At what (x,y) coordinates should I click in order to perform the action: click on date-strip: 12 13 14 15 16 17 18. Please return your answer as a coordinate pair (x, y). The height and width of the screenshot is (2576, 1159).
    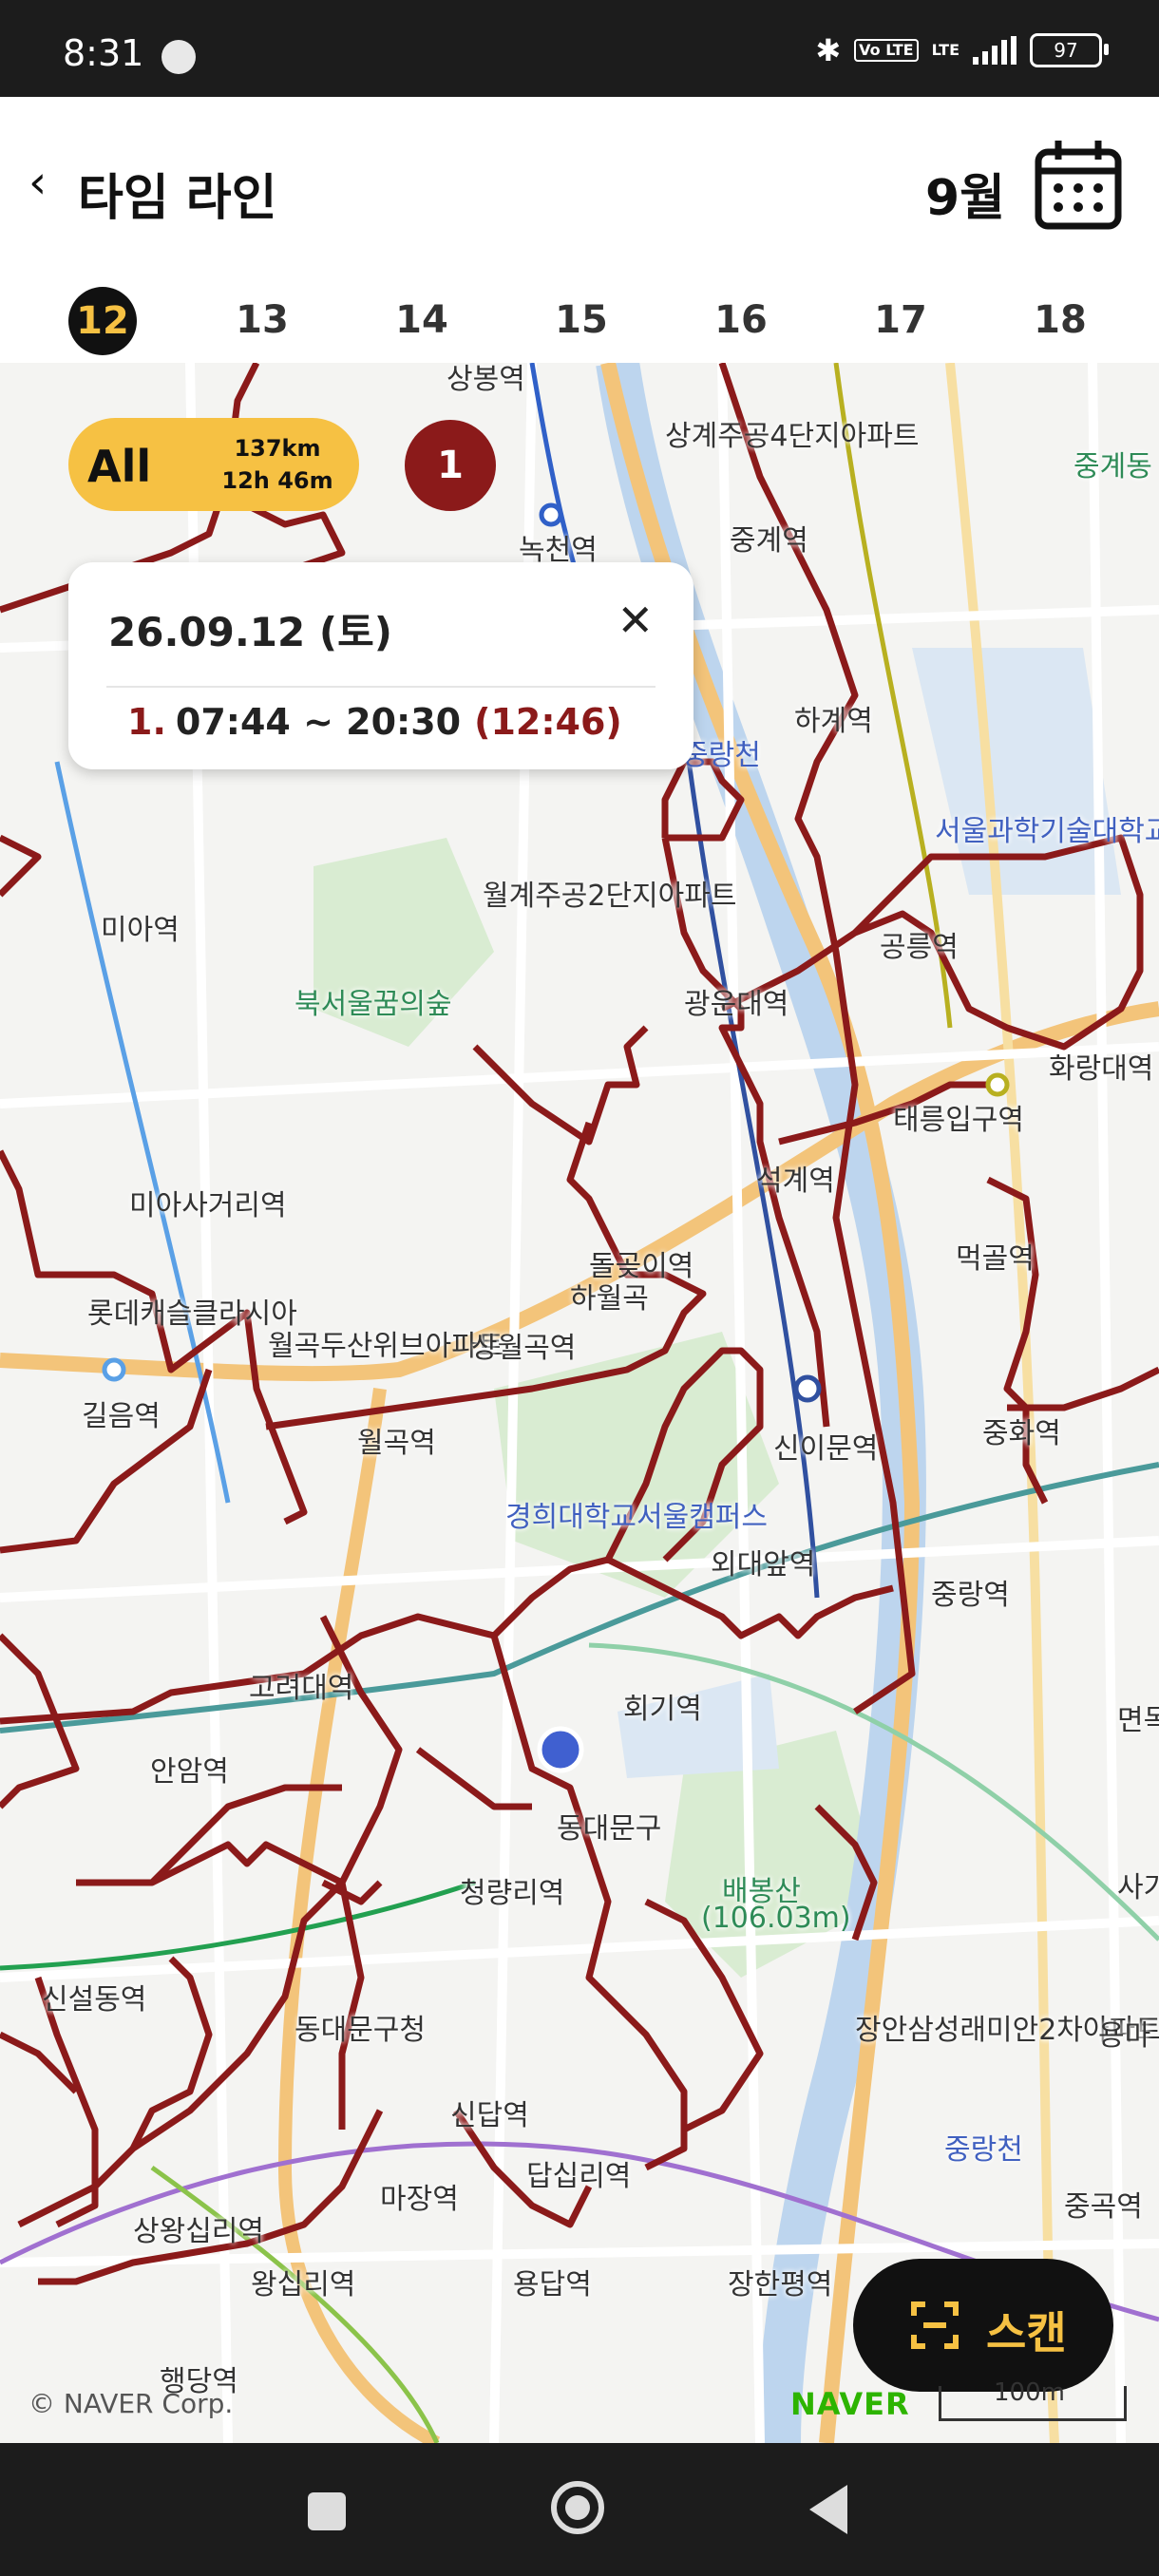
    Looking at the image, I should click on (579, 315).